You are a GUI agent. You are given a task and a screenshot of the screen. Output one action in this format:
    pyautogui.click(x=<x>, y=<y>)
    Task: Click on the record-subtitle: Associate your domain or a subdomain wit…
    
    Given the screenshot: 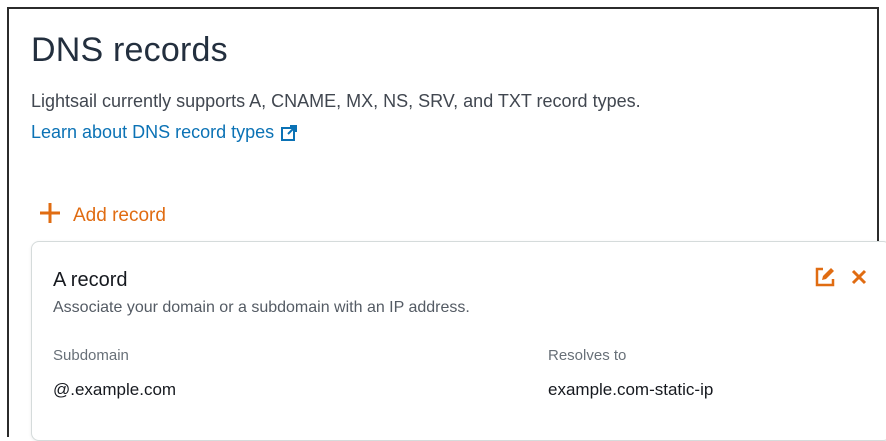 What is the action you would take?
    pyautogui.click(x=261, y=307)
    